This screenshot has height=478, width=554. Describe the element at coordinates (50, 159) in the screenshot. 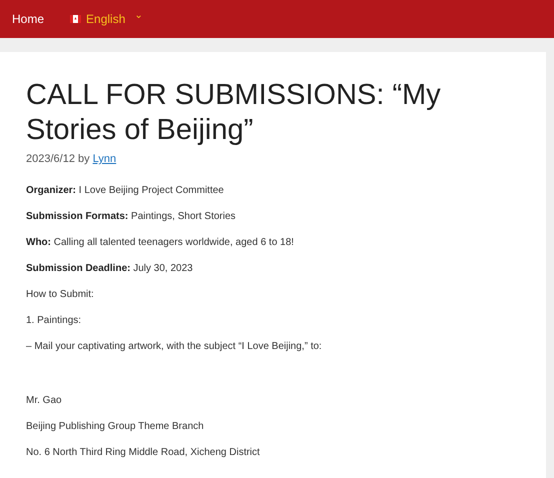

I see `post-date: 2023/6/12` at that location.